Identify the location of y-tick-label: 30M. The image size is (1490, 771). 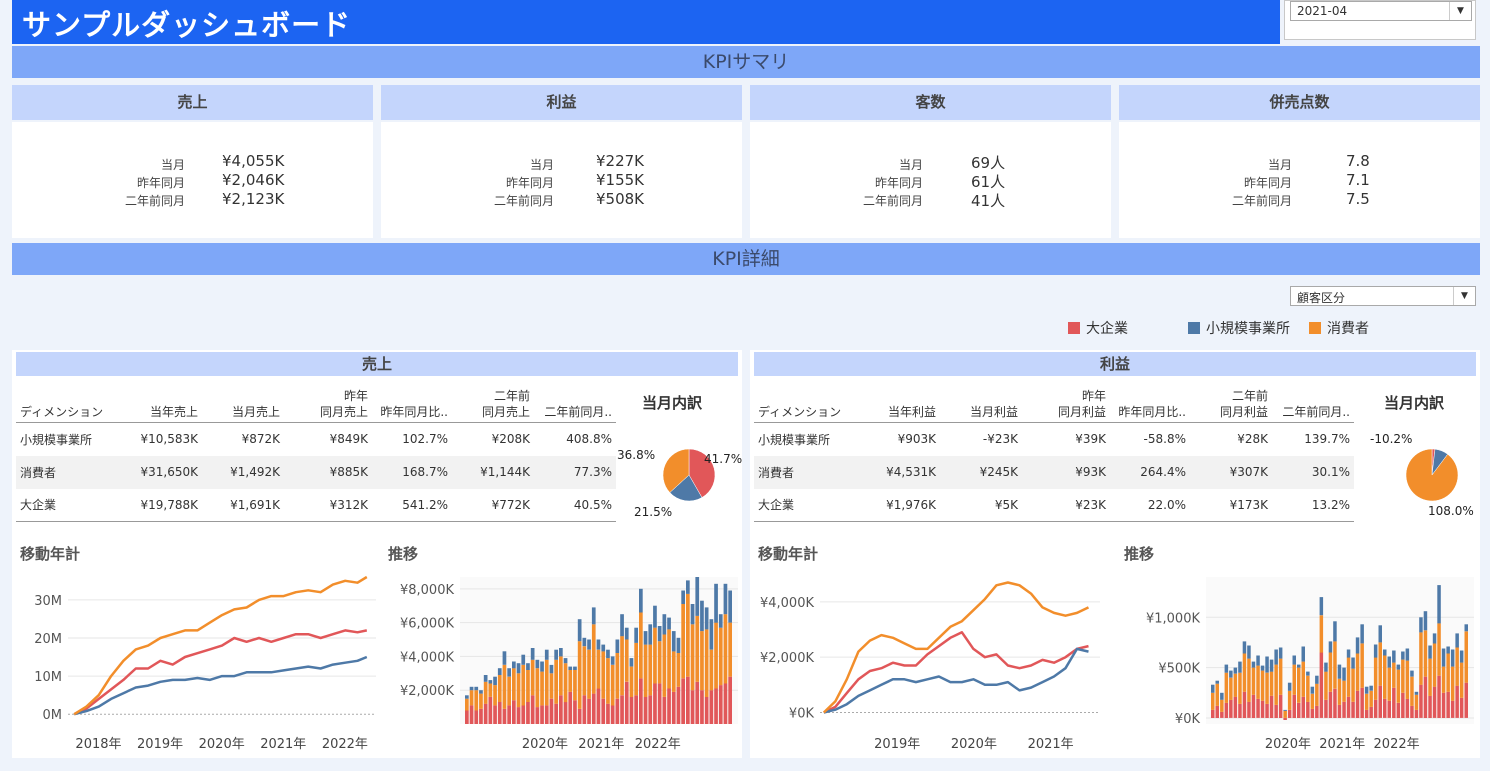
(48, 601).